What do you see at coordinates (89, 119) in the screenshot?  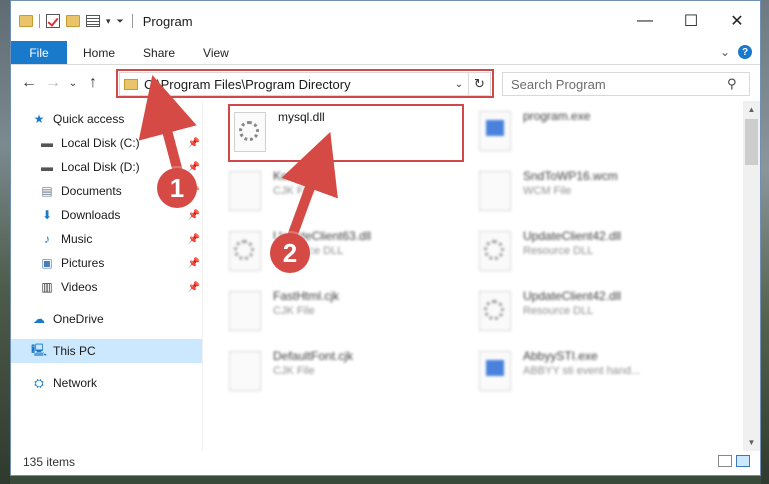 I see `nav-label: Quick access` at bounding box center [89, 119].